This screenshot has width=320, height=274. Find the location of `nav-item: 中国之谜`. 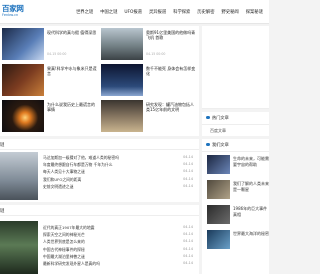

nav-item: 中国之谜 is located at coordinates (108, 12).